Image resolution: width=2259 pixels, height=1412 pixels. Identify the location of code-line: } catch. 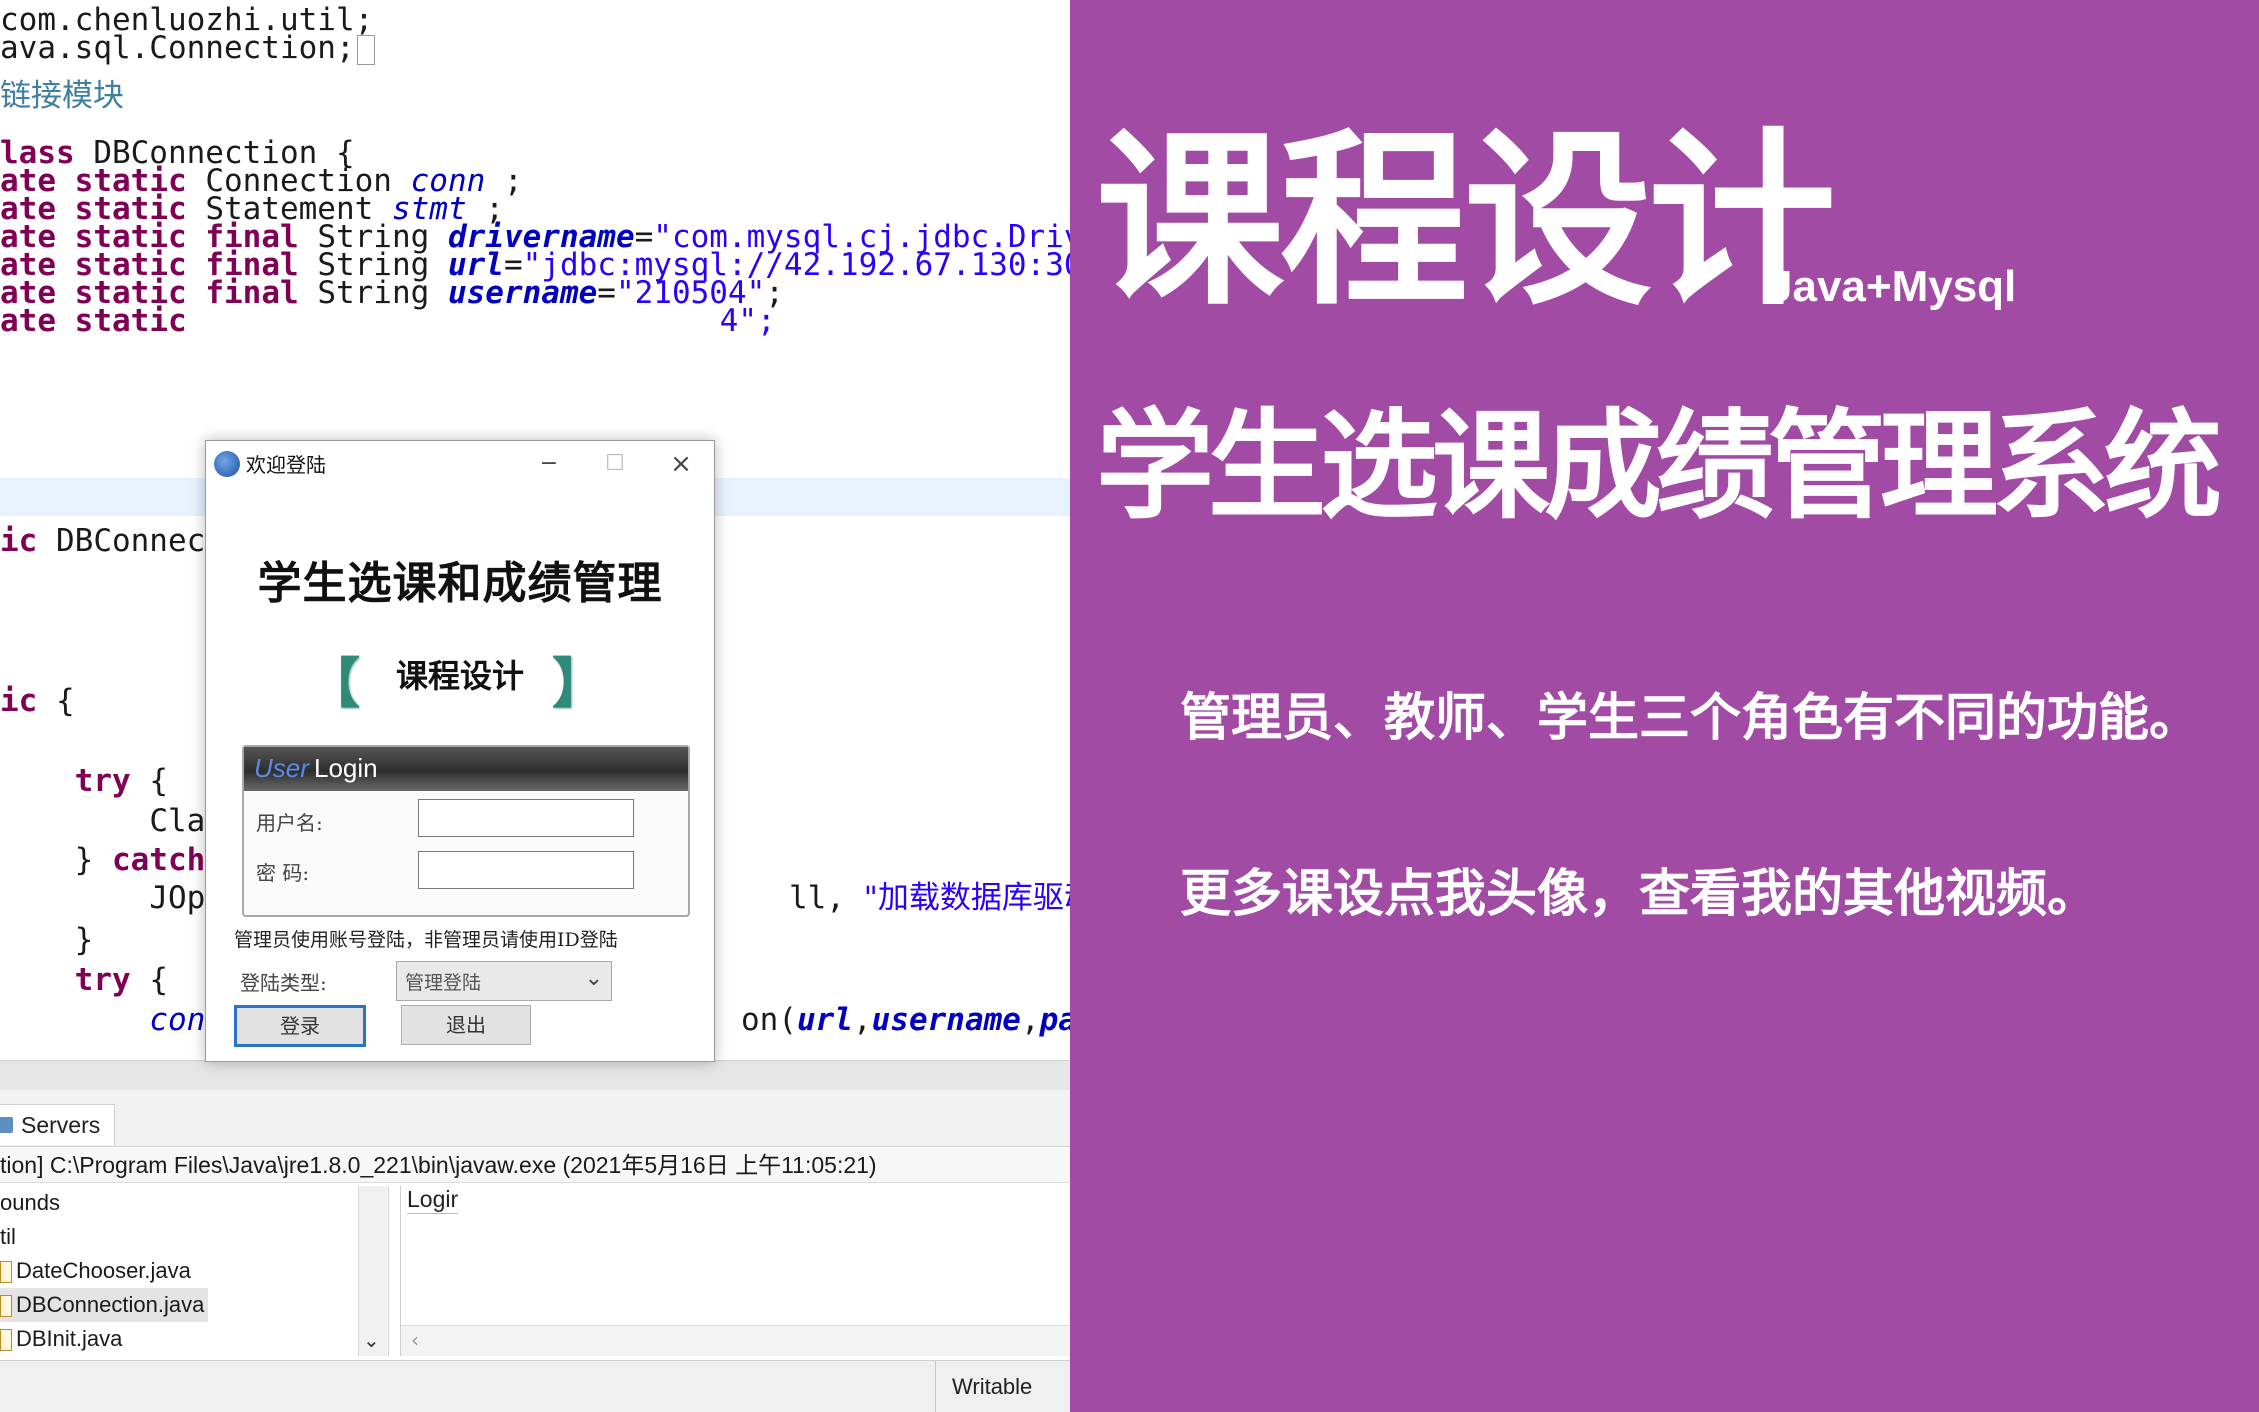
(103, 860).